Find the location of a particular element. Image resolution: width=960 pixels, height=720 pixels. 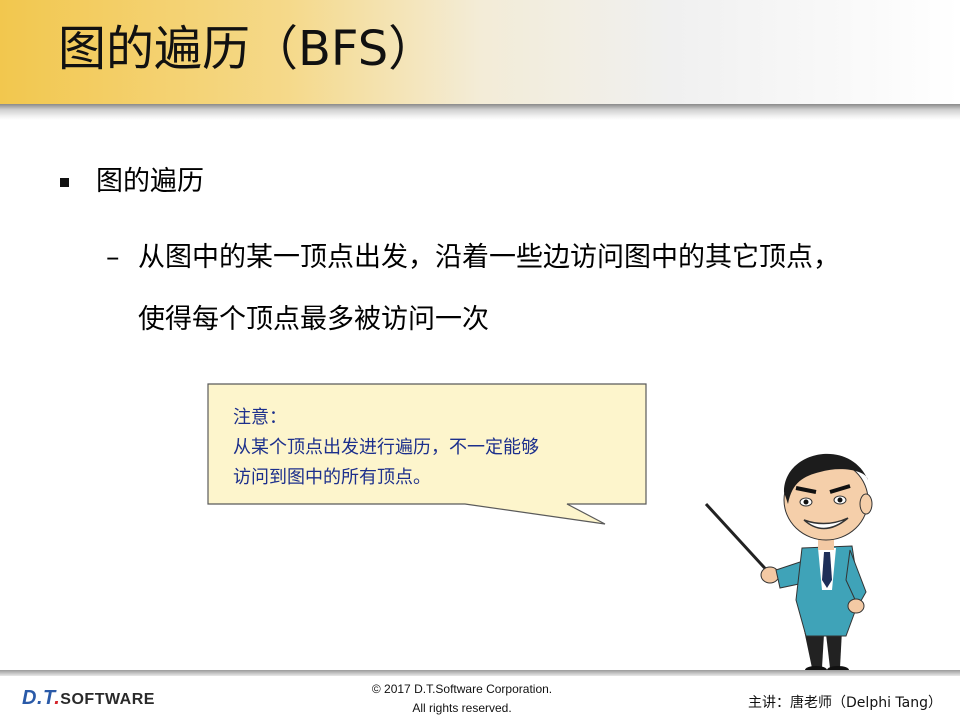

lecturer-credit: 主讲：唐老师（Delphi Tang） is located at coordinates (845, 703).